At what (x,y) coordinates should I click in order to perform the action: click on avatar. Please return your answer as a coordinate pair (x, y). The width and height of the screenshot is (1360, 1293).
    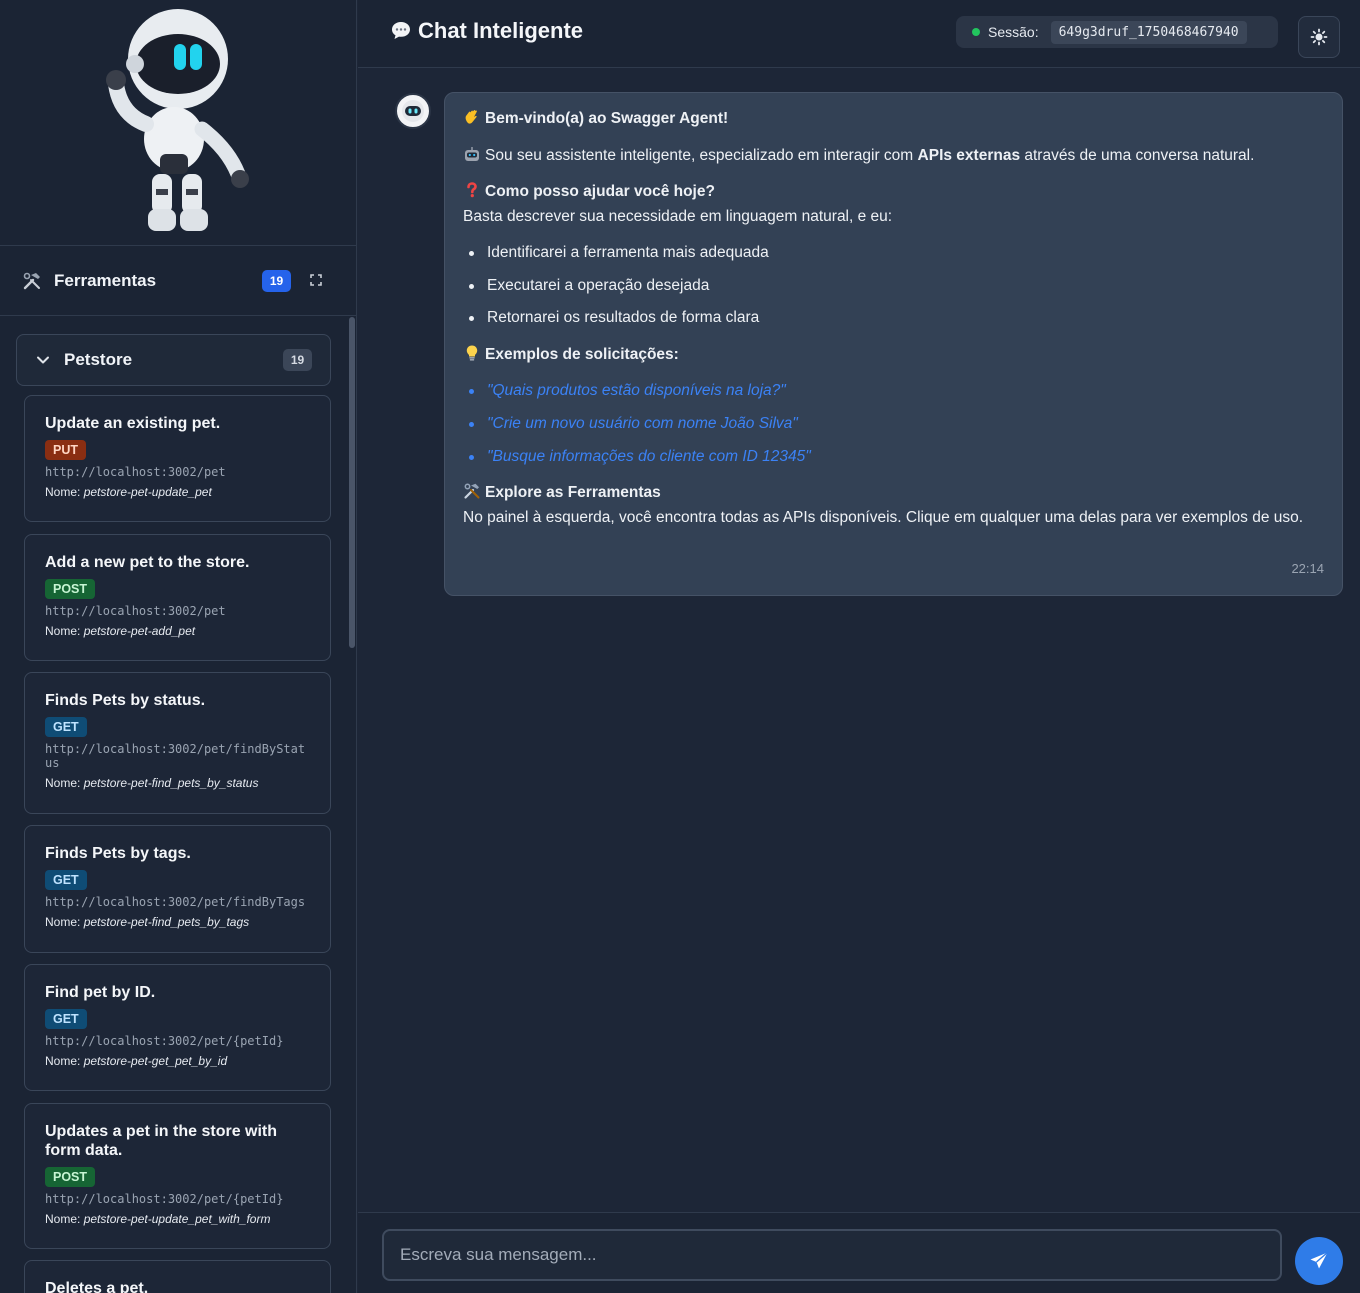
    Looking at the image, I should click on (413, 111).